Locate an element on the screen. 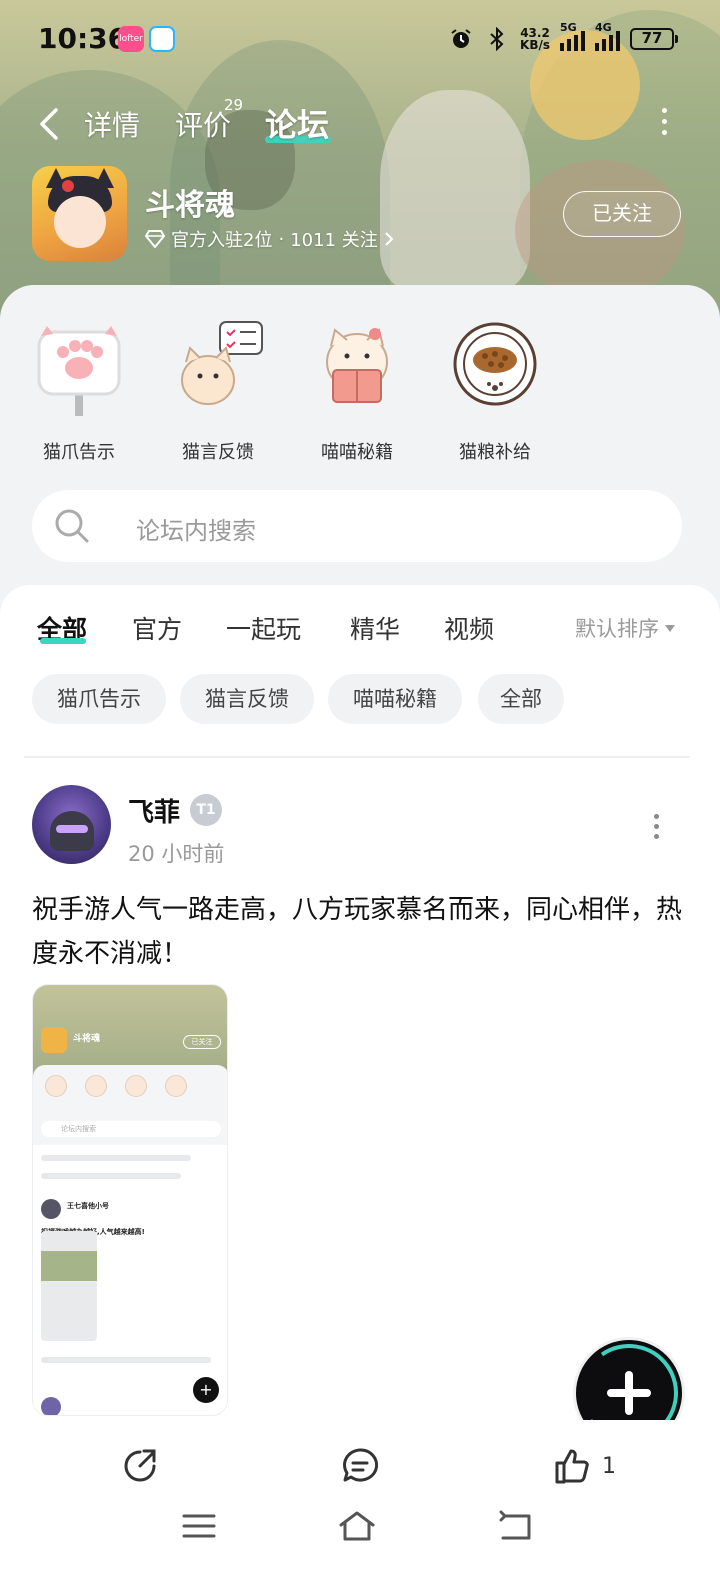  home-icon is located at coordinates (356, 1526).